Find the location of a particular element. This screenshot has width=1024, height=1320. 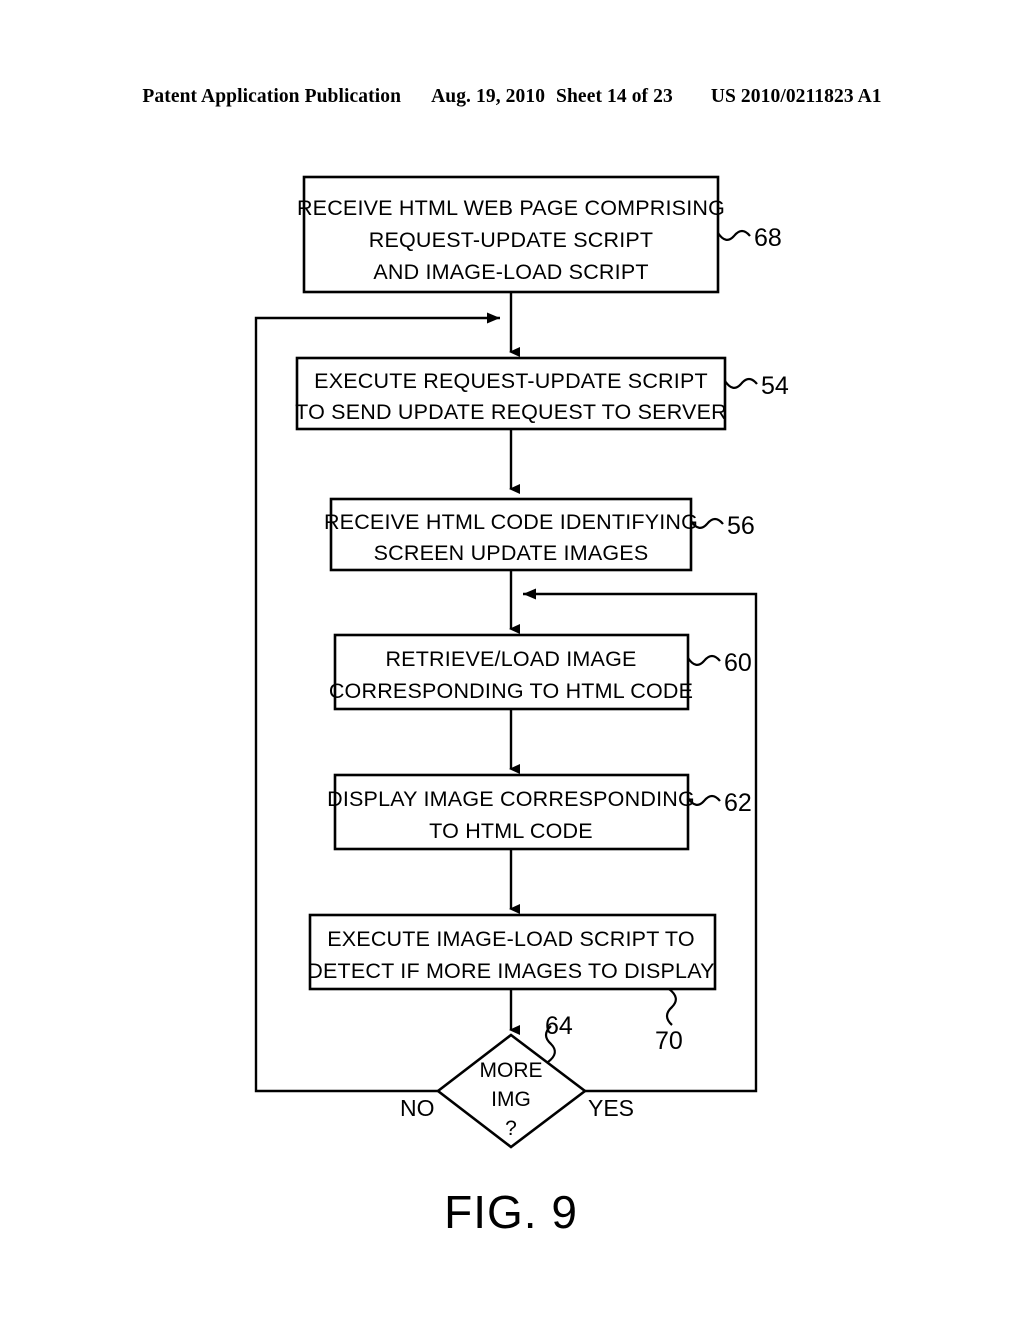

ref-num-60: 60 is located at coordinates (738, 663).